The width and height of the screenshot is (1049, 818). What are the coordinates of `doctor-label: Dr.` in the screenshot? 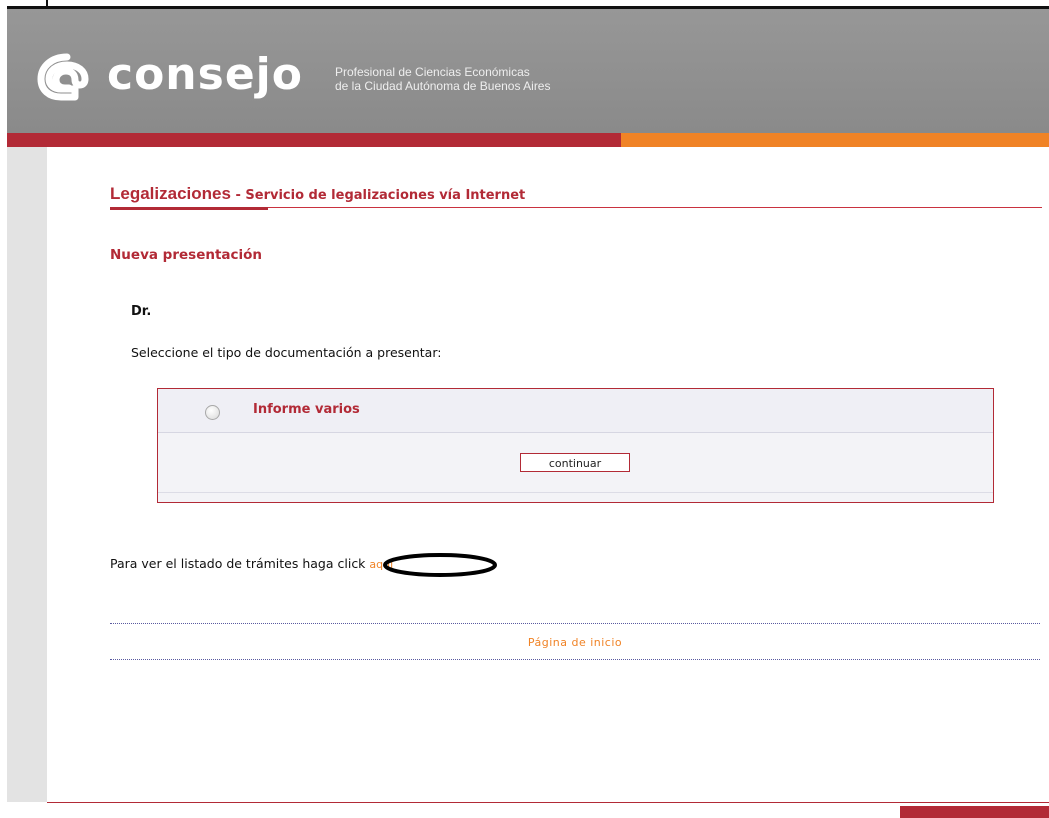 It's located at (141, 311).